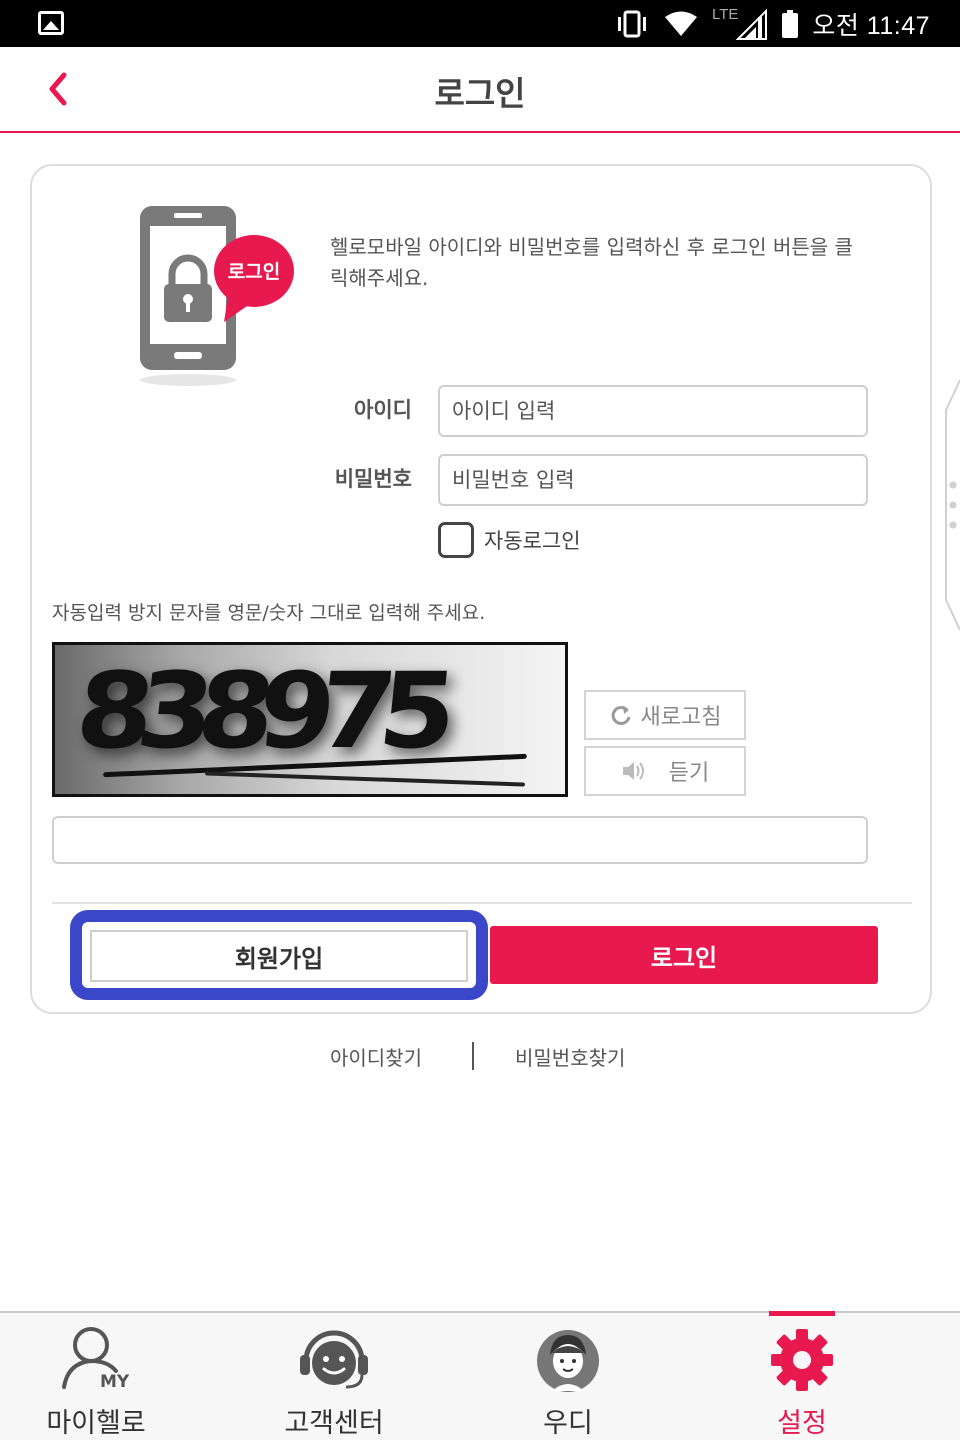  Describe the element at coordinates (376, 1056) in the screenshot. I see `find-id-link: 아이디찾기` at that location.